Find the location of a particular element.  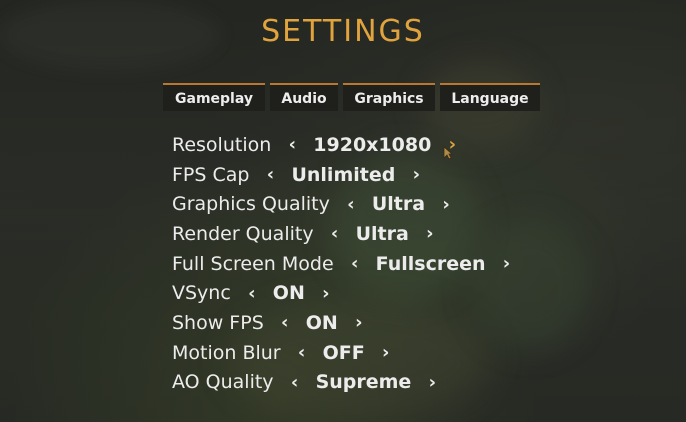

setting-value: OFF is located at coordinates (343, 352).